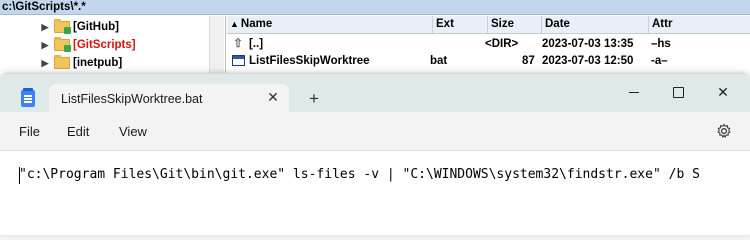 The image size is (750, 240). Describe the element at coordinates (238, 43) in the screenshot. I see `parent-dir-icon: ⇧` at that location.